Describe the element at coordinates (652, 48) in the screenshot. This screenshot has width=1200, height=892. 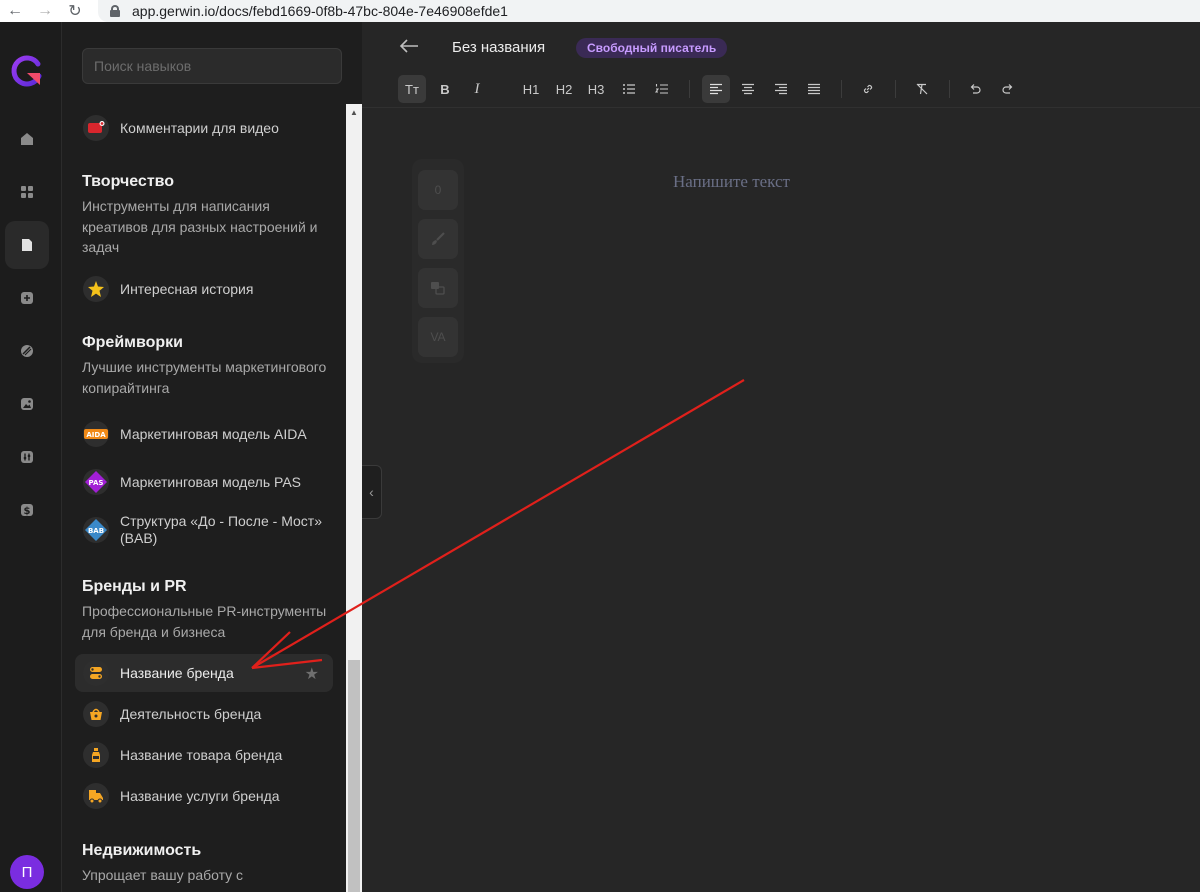
I see `mode-badge: Свободный писатель` at that location.